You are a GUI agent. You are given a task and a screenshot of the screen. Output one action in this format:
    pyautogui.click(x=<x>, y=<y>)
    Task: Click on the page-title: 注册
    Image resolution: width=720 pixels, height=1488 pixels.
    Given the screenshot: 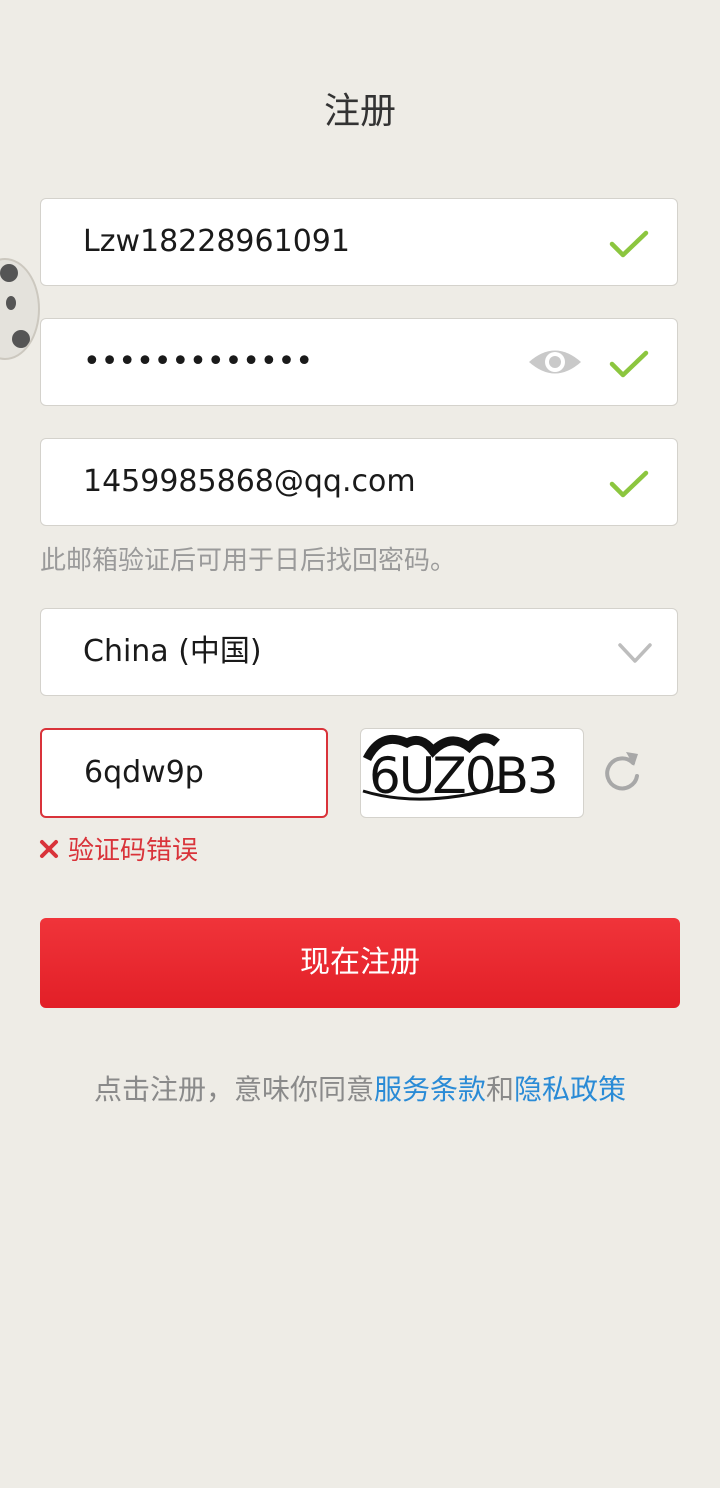 What is the action you would take?
    pyautogui.click(x=359, y=111)
    